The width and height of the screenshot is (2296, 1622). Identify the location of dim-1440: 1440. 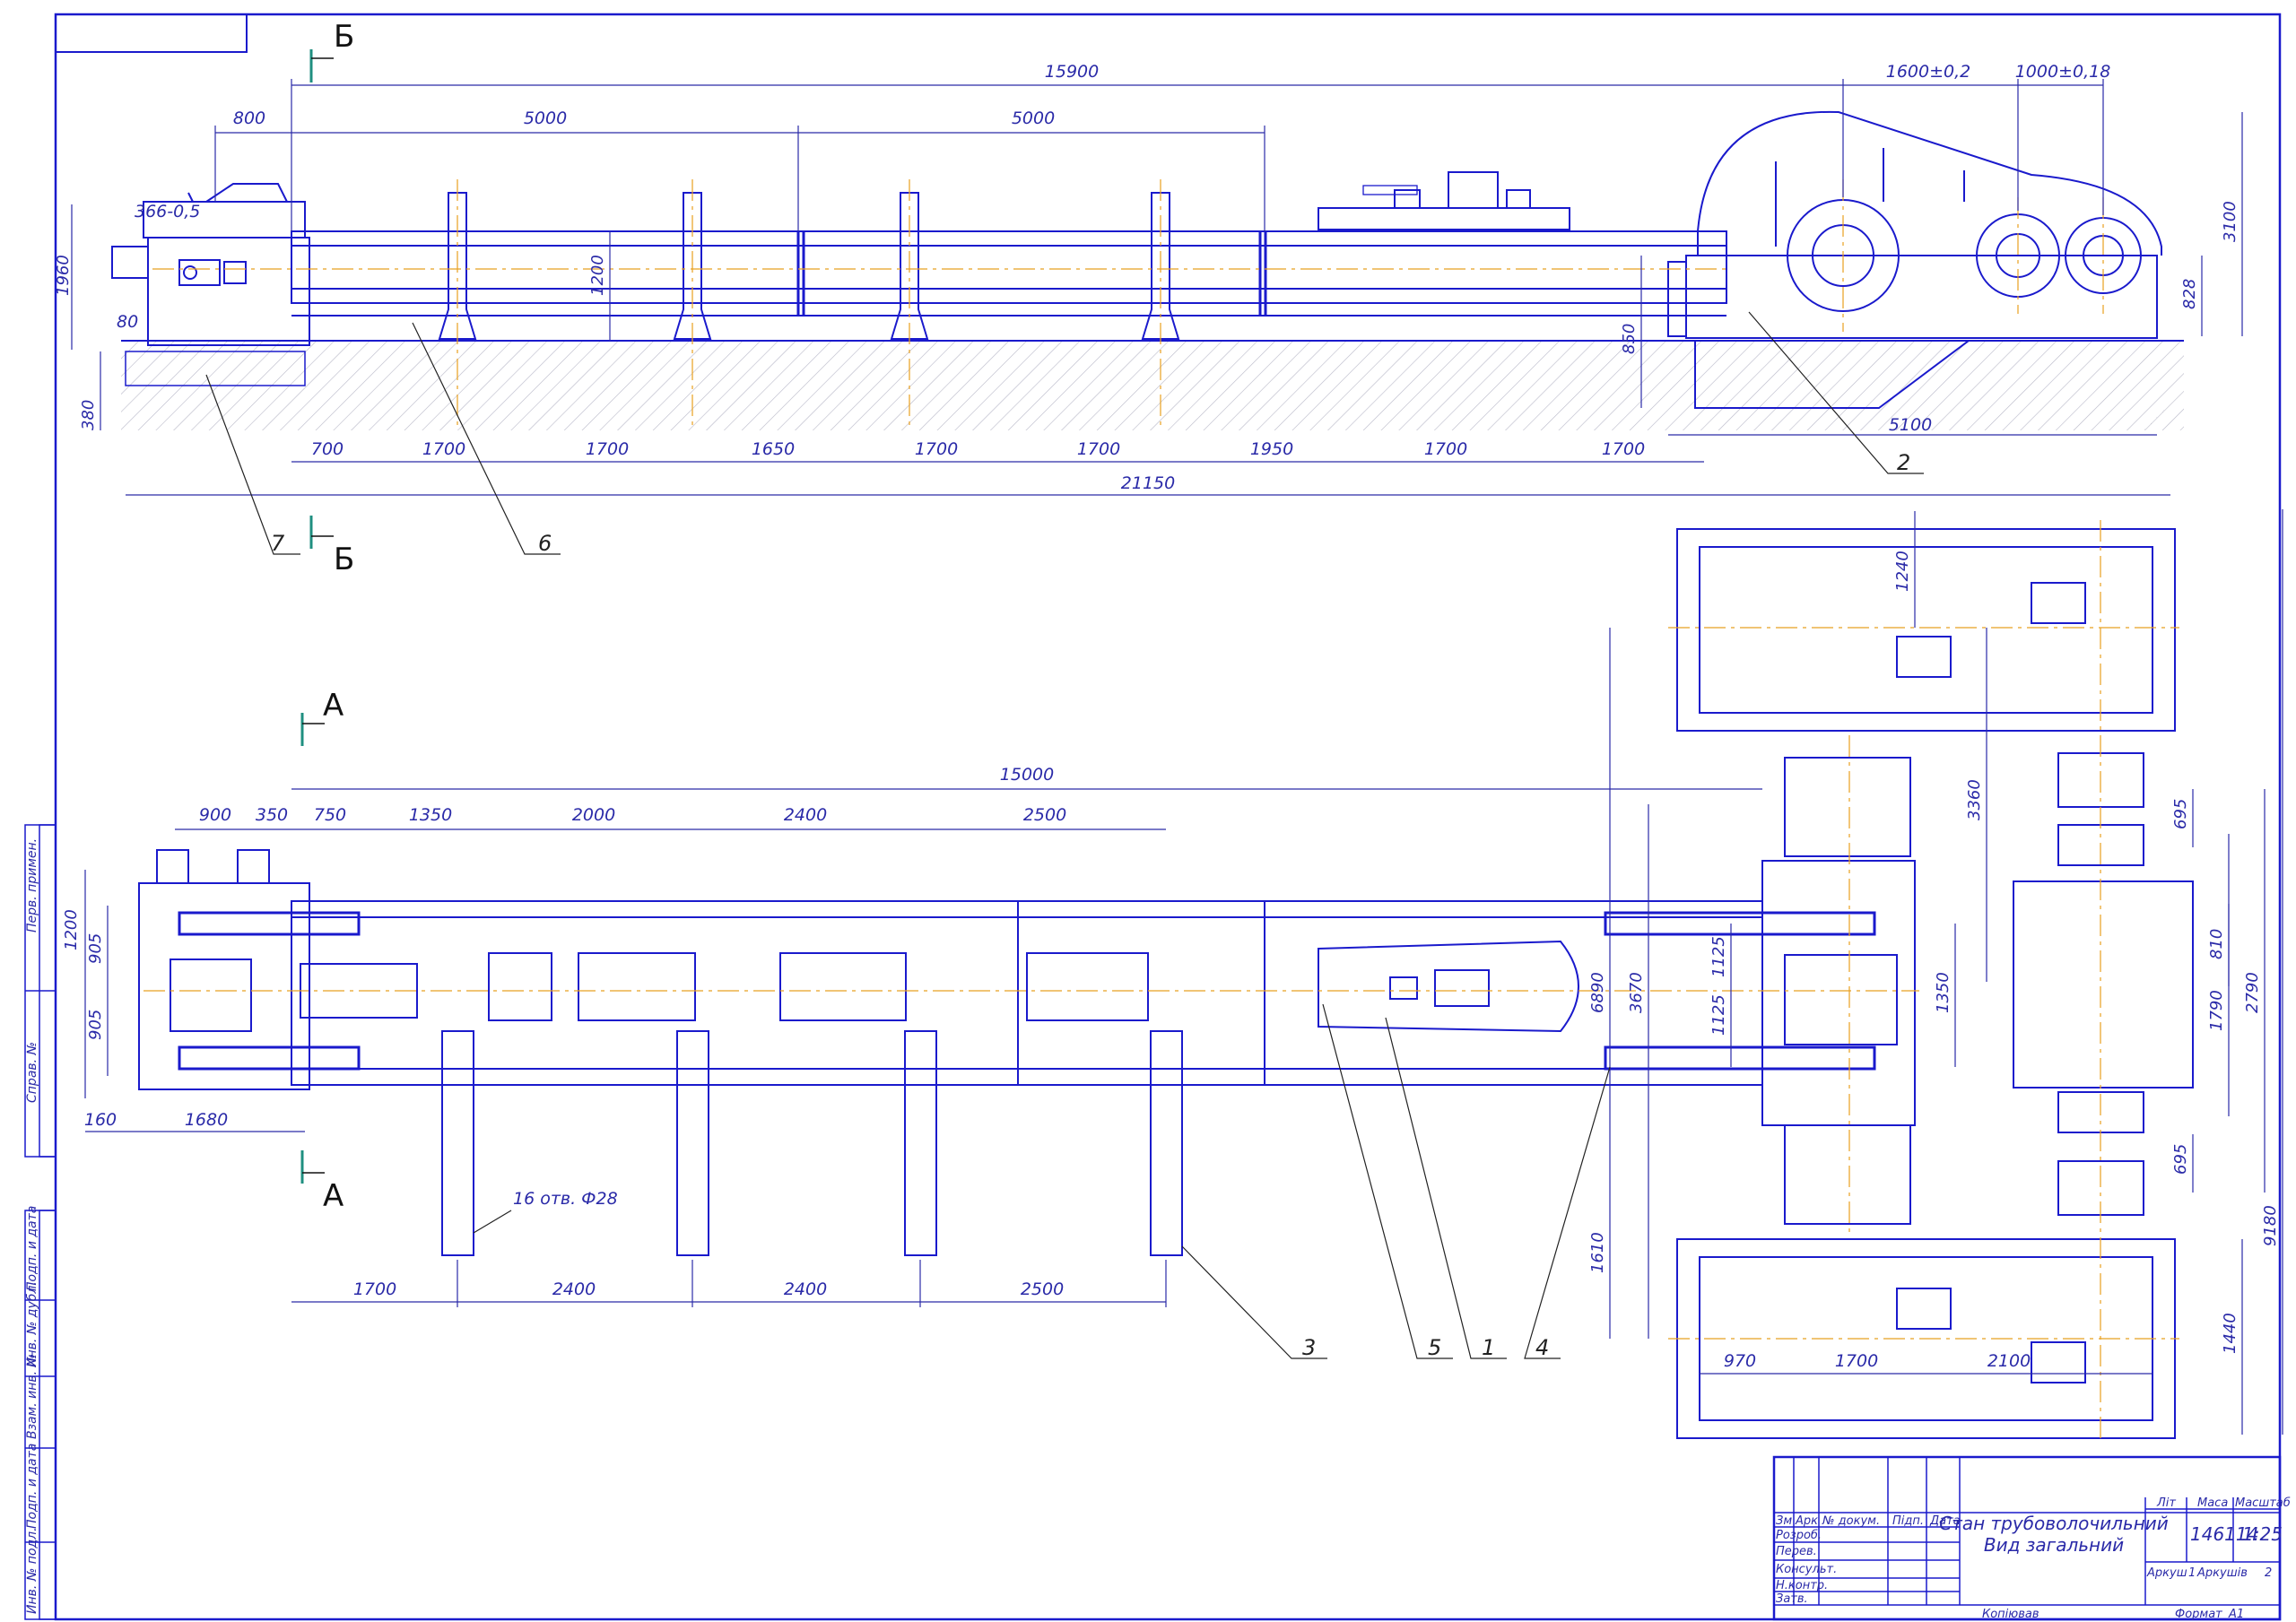
(2230, 1333).